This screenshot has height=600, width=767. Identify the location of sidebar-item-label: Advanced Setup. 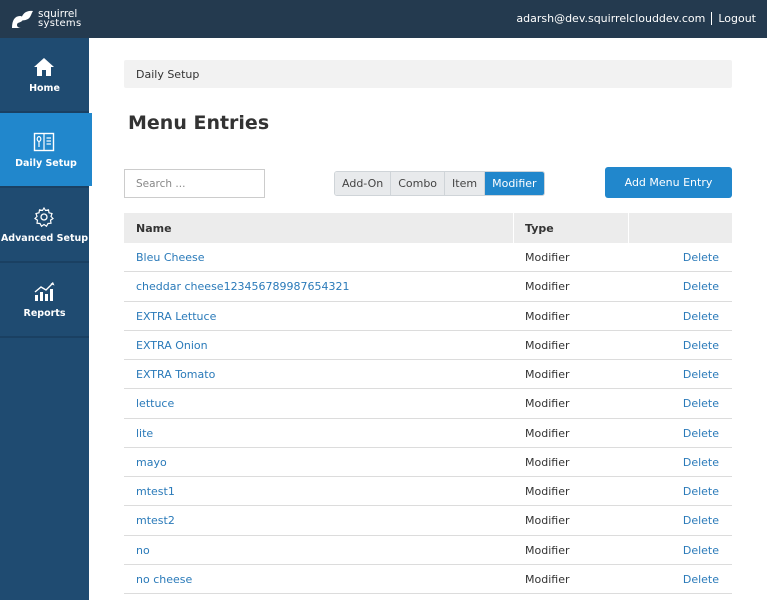
(44, 238).